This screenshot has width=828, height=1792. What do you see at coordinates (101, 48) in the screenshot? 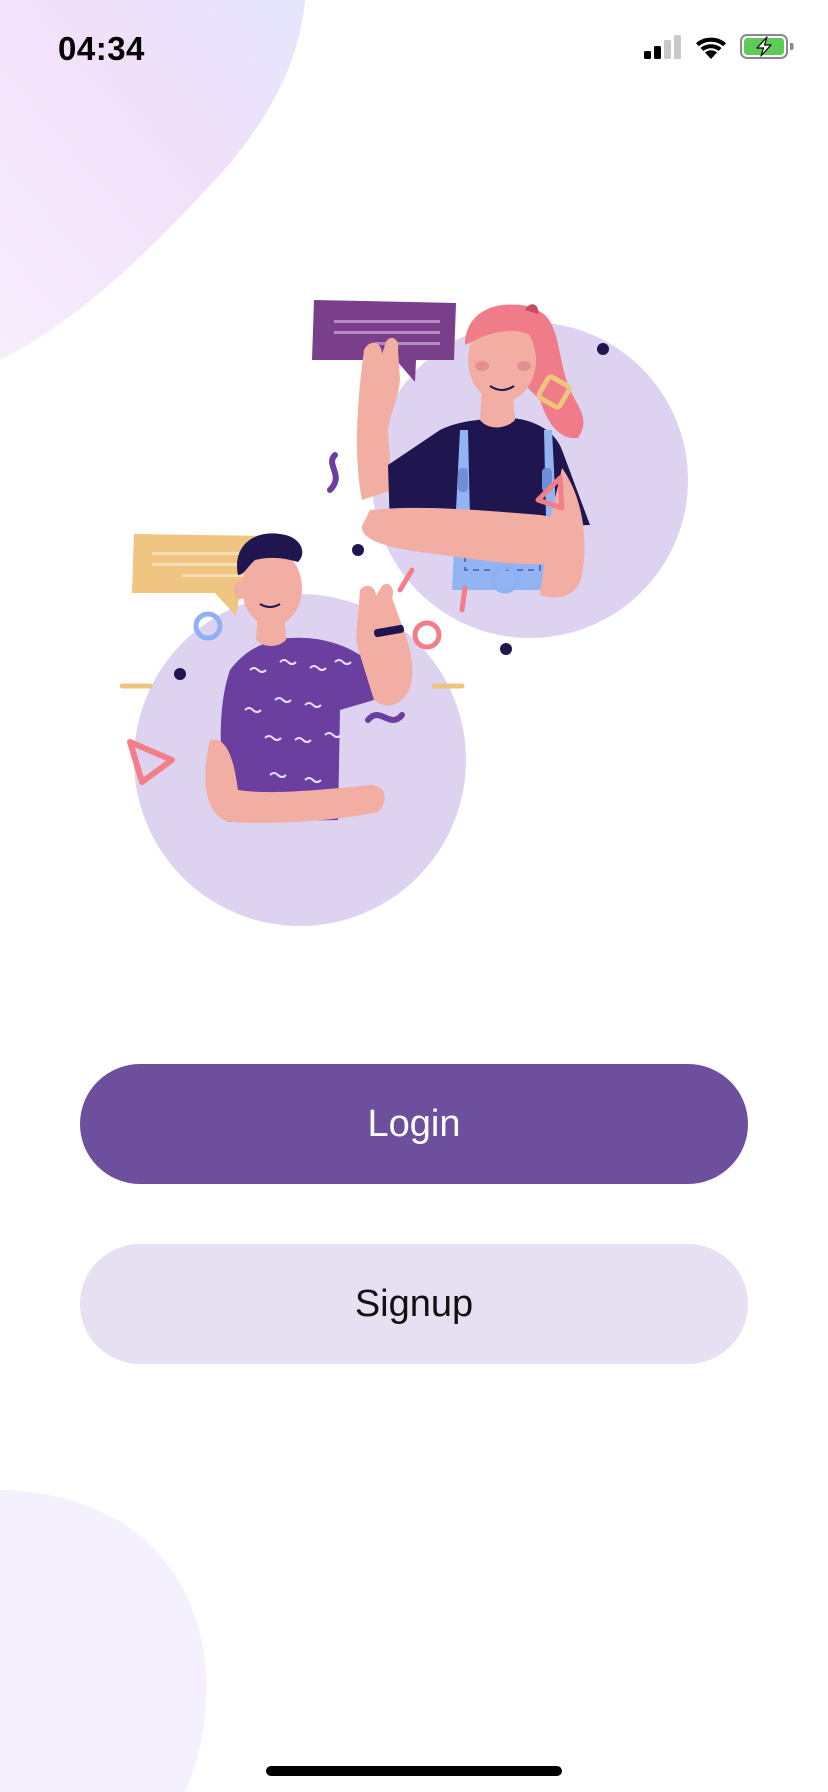
I see `status-time: 04:34` at bounding box center [101, 48].